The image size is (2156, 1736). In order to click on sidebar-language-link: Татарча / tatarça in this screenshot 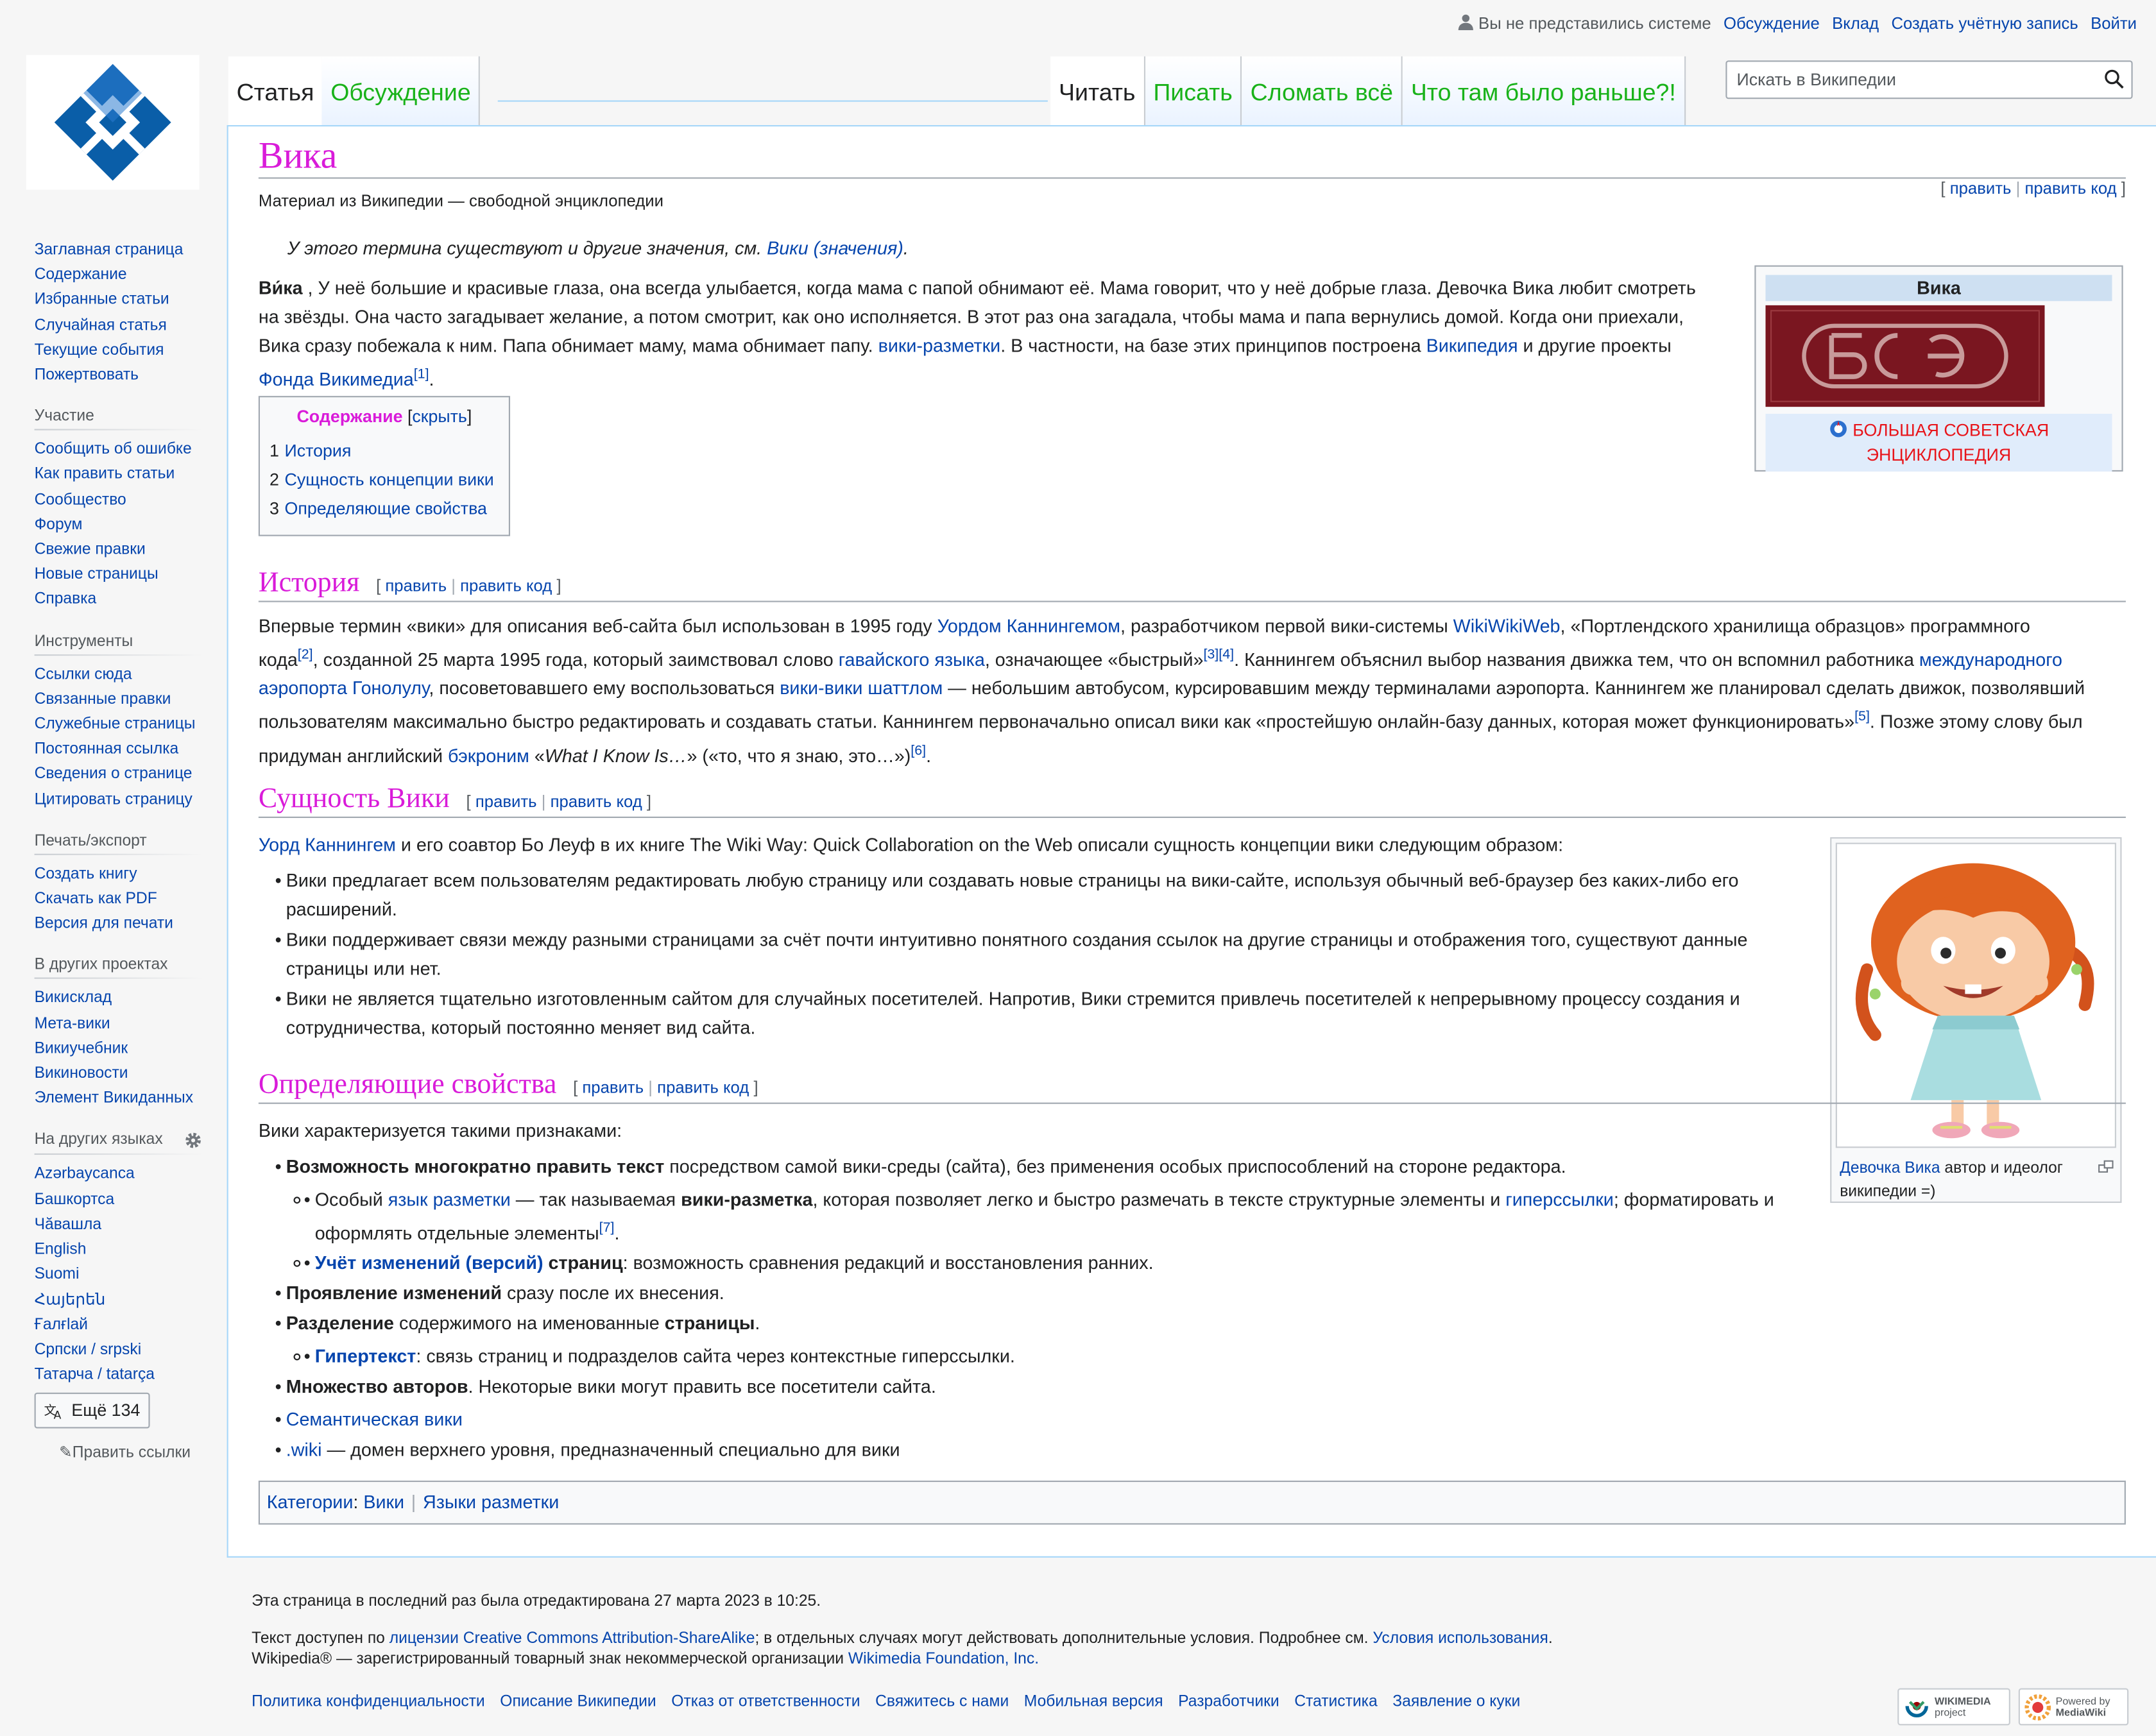, I will do `click(95, 1374)`.